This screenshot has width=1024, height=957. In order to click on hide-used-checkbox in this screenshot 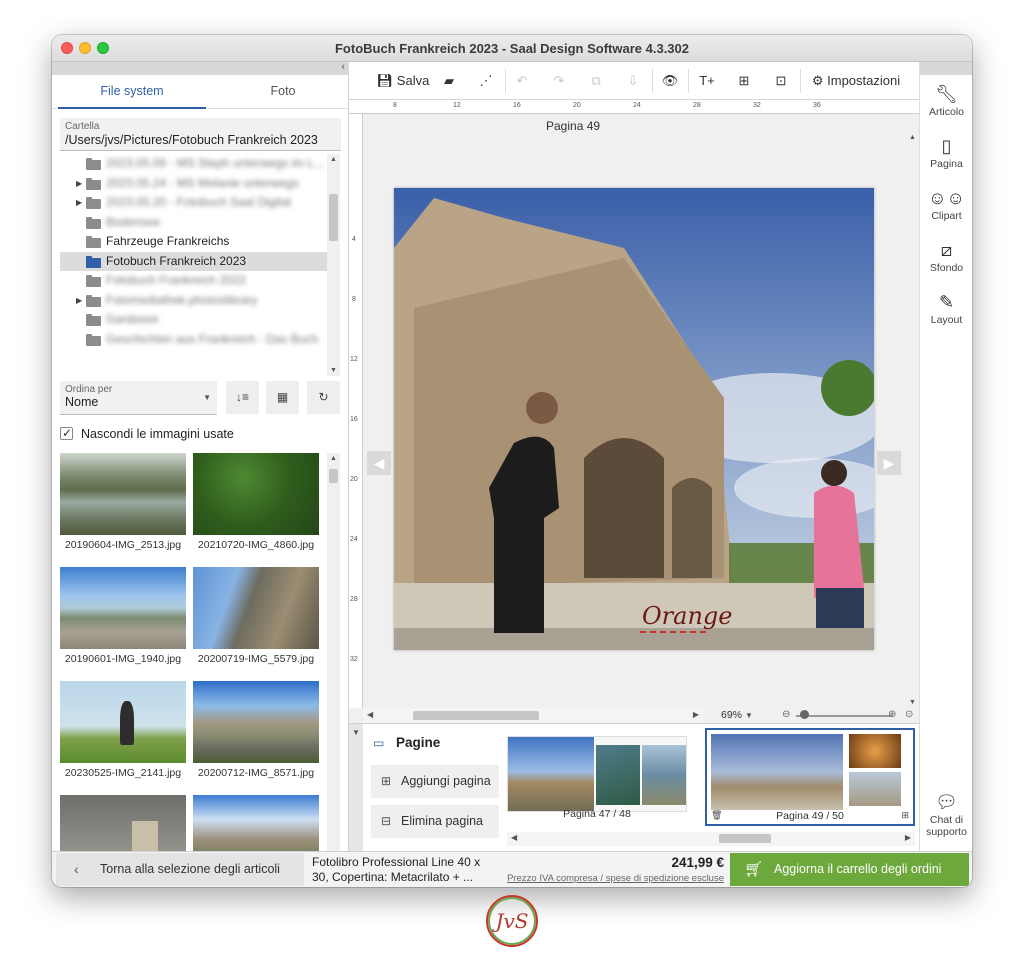, I will do `click(66, 433)`.